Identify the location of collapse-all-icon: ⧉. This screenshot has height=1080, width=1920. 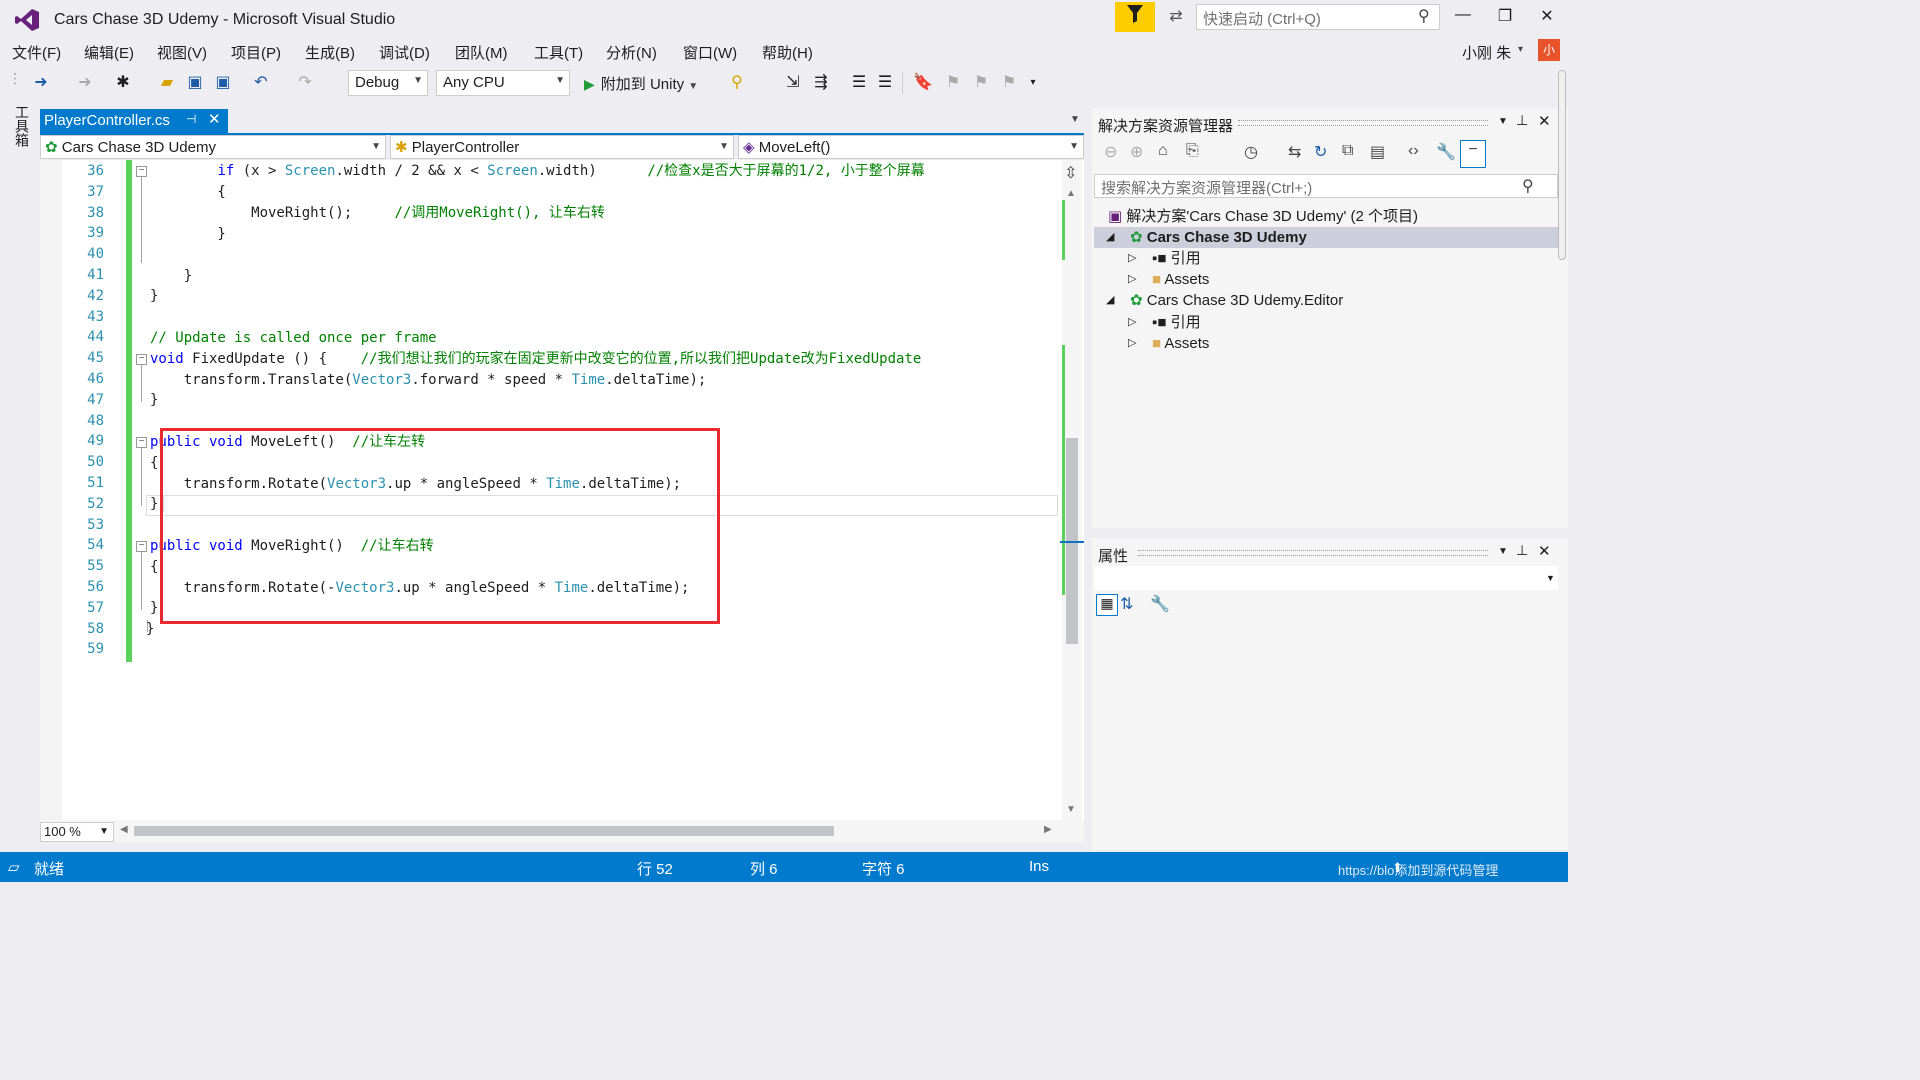
(1347, 151).